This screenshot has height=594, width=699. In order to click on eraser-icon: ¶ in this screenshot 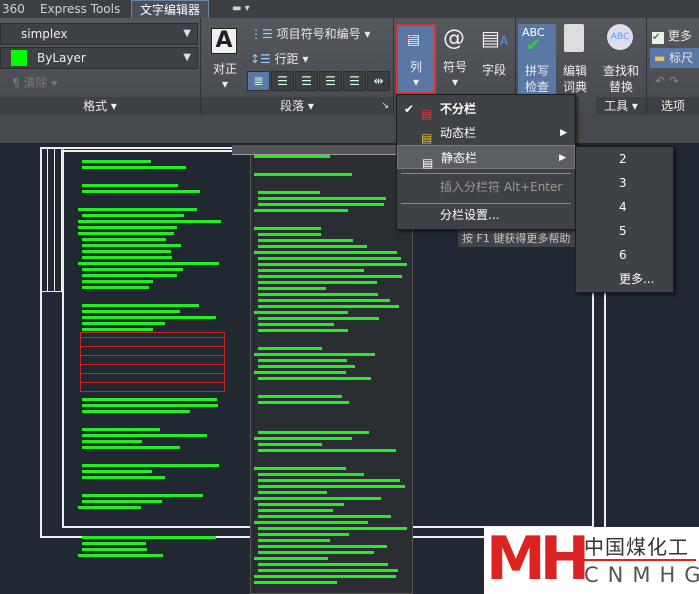, I will do `click(18, 83)`.